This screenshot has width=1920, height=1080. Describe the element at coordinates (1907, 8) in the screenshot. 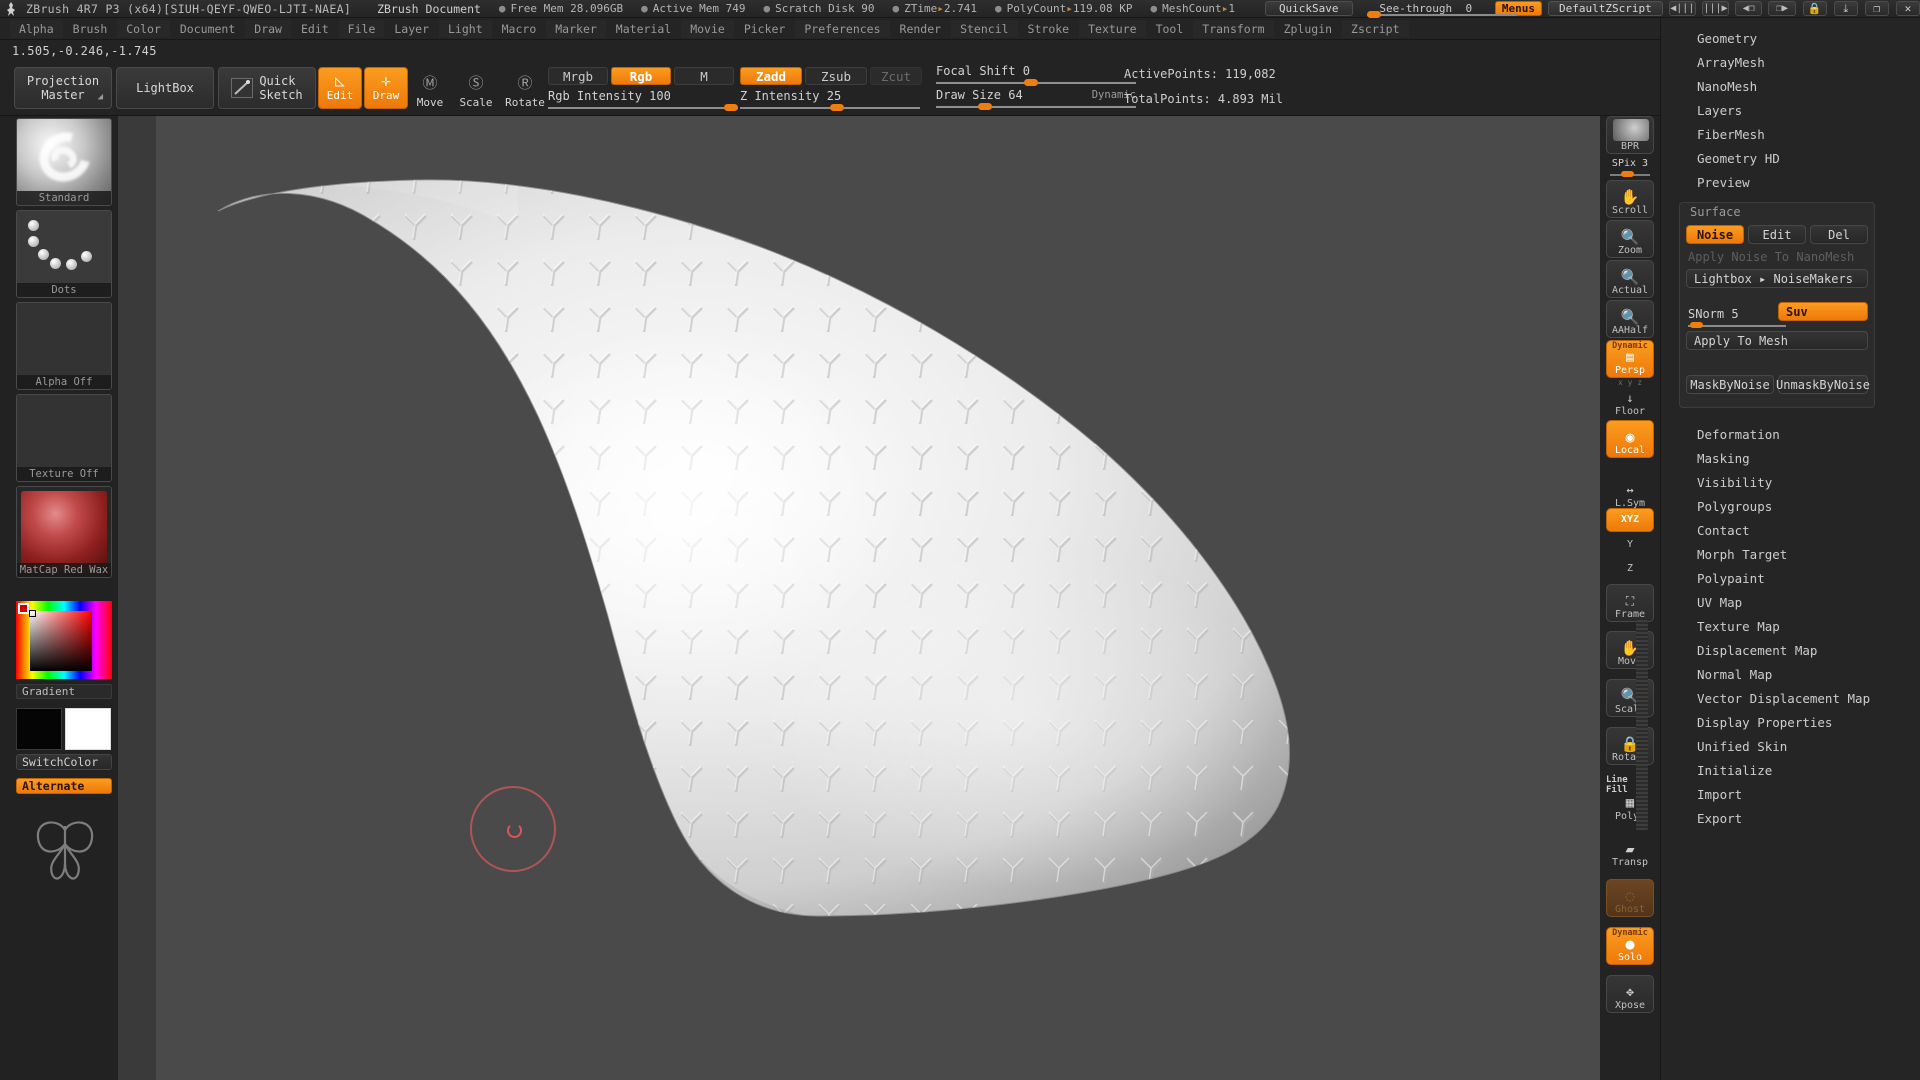

I see `close-button: ✕` at that location.